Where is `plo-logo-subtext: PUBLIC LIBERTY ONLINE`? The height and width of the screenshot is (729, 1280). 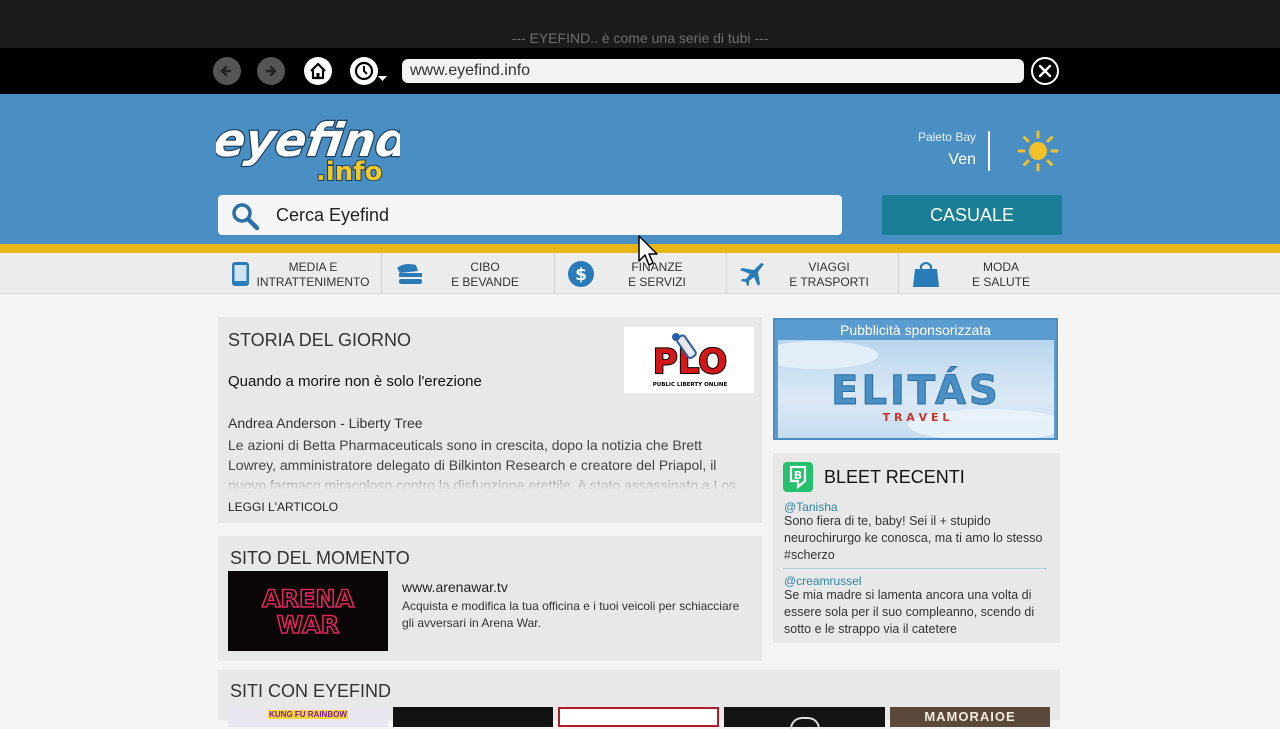 plo-logo-subtext: PUBLIC LIBERTY ONLINE is located at coordinates (690, 385).